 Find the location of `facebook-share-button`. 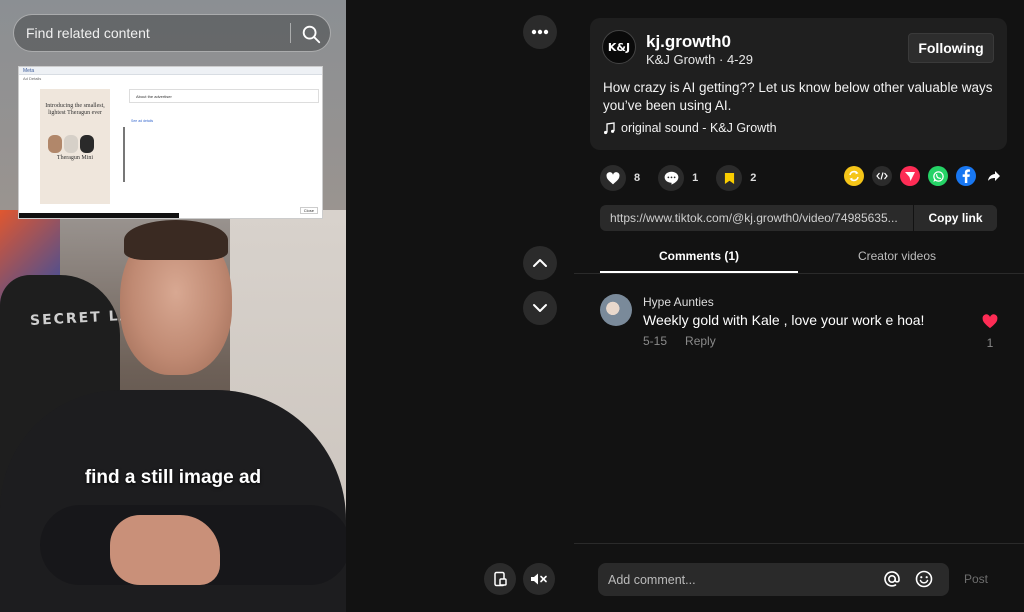

facebook-share-button is located at coordinates (966, 176).